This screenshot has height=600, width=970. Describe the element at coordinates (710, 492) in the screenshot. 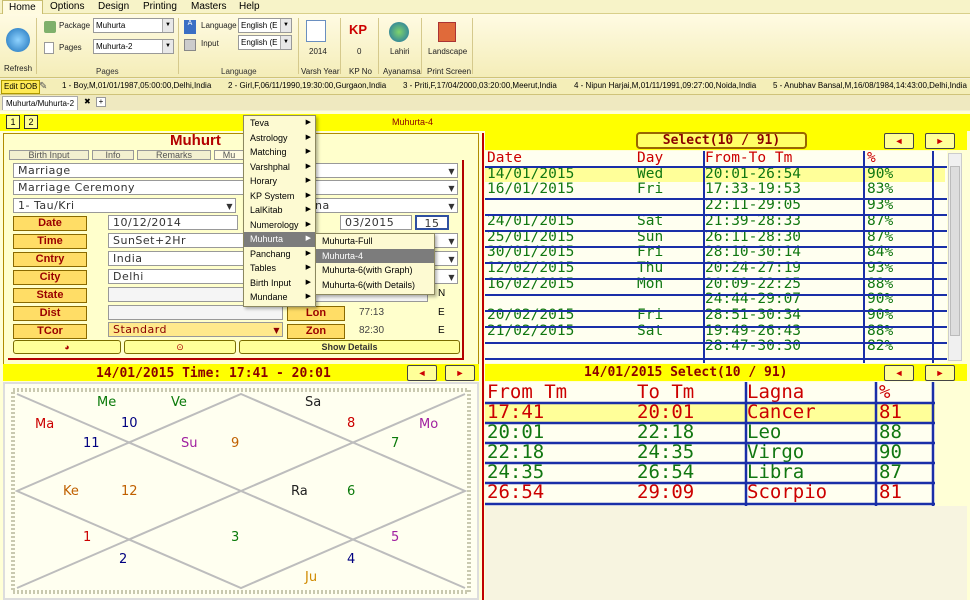

I see `table-row: 26:54 29:09 Scorpio 81` at that location.